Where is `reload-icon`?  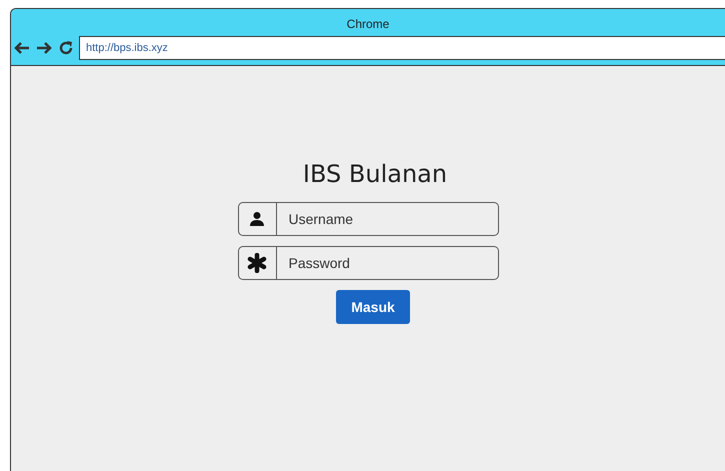 reload-icon is located at coordinates (66, 47).